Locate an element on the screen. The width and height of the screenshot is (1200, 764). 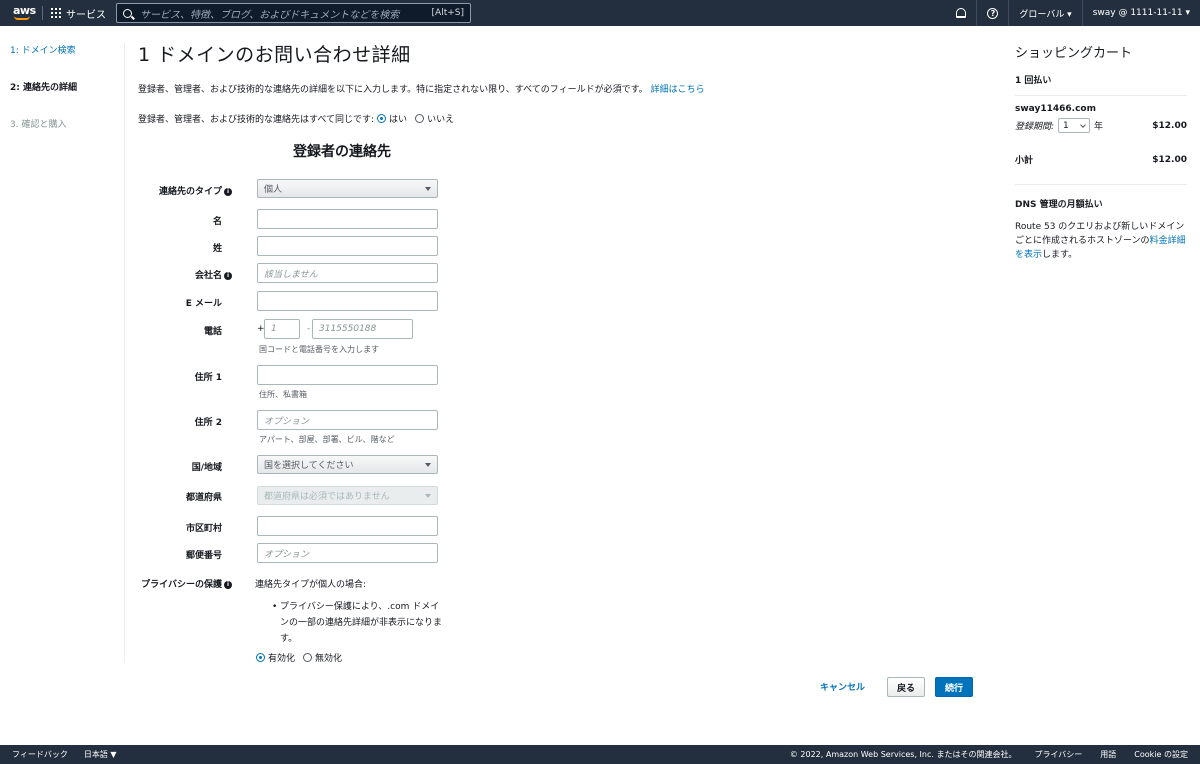
step-contact-details: 2: 連絡先の詳細 is located at coordinates (43, 88).